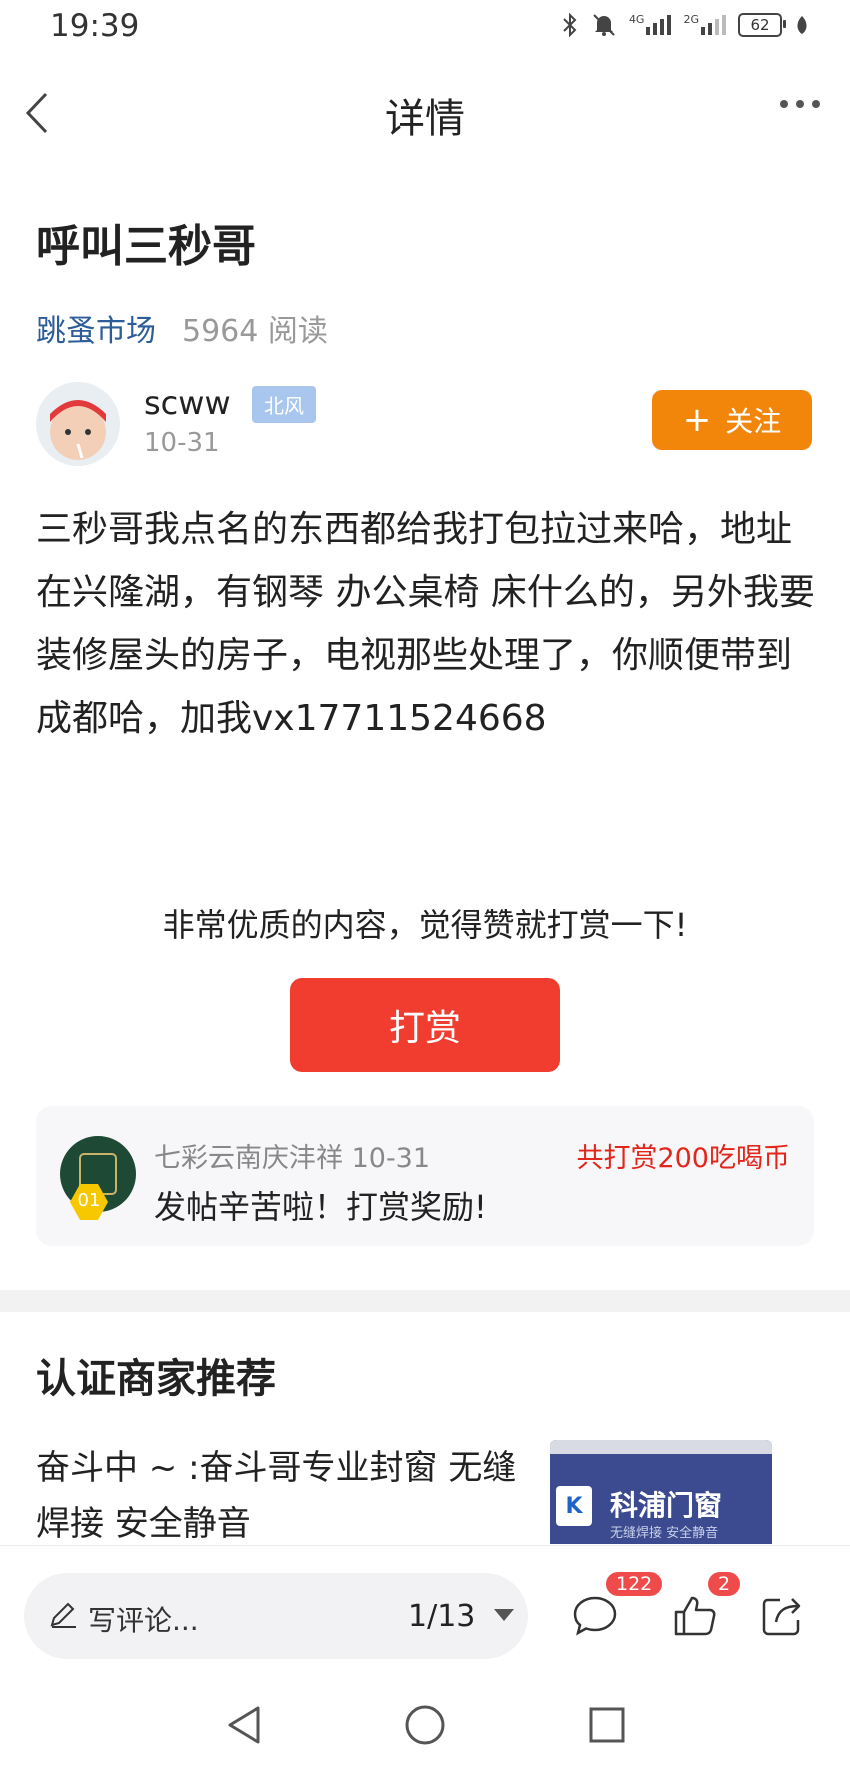 The height and width of the screenshot is (1766, 850). Describe the element at coordinates (666, 1505) in the screenshot. I see `thumb-brand: 科浦门窗` at that location.